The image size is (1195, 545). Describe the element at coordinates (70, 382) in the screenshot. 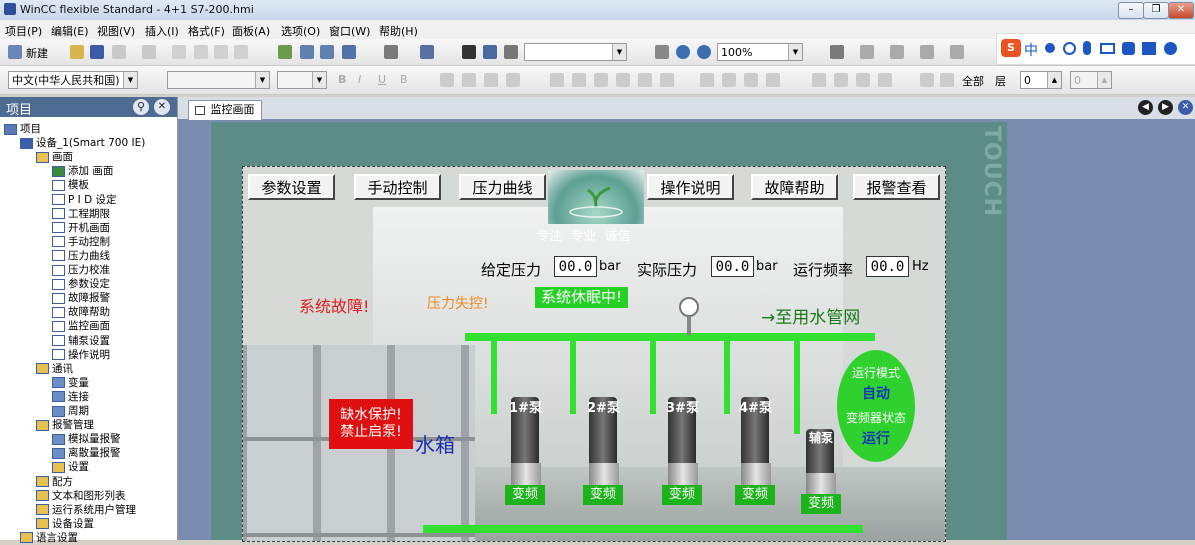

I see `tree-item: 变量` at that location.